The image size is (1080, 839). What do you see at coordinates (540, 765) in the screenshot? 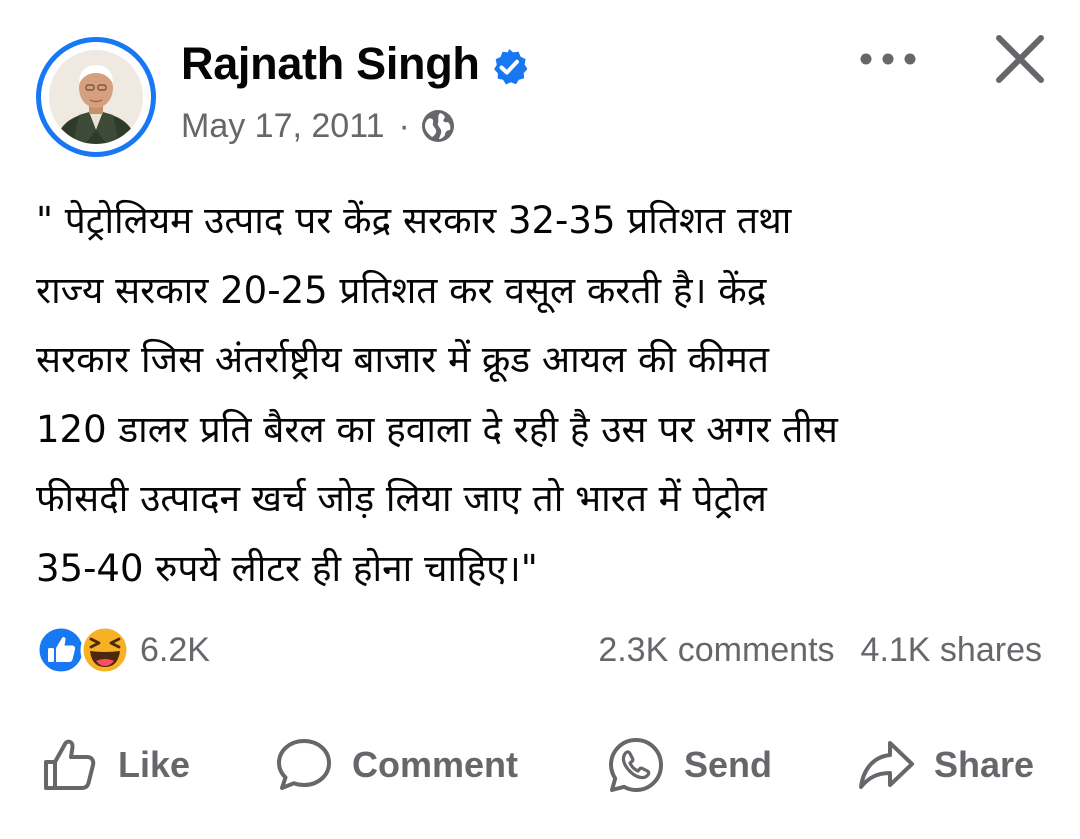
I see `action-bar: Like Comment Send Share` at bounding box center [540, 765].